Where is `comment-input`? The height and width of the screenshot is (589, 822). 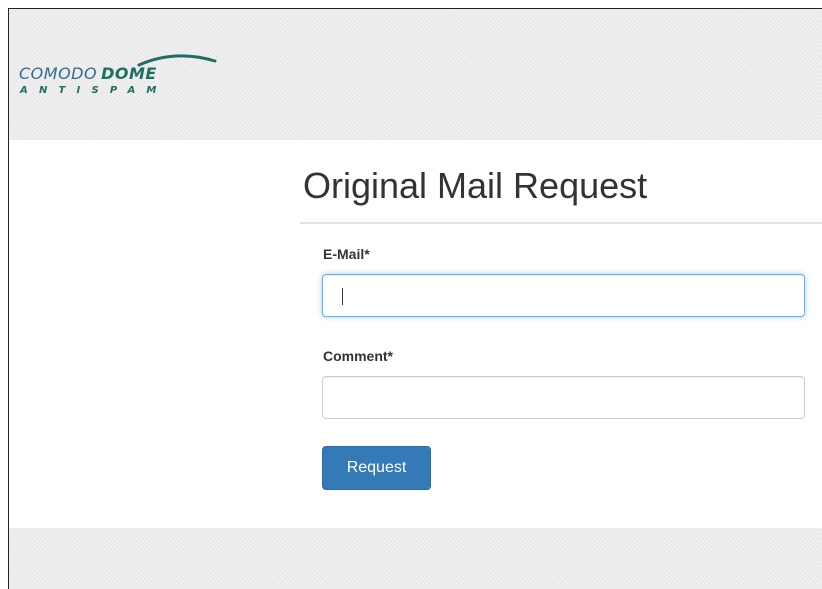 comment-input is located at coordinates (563, 397).